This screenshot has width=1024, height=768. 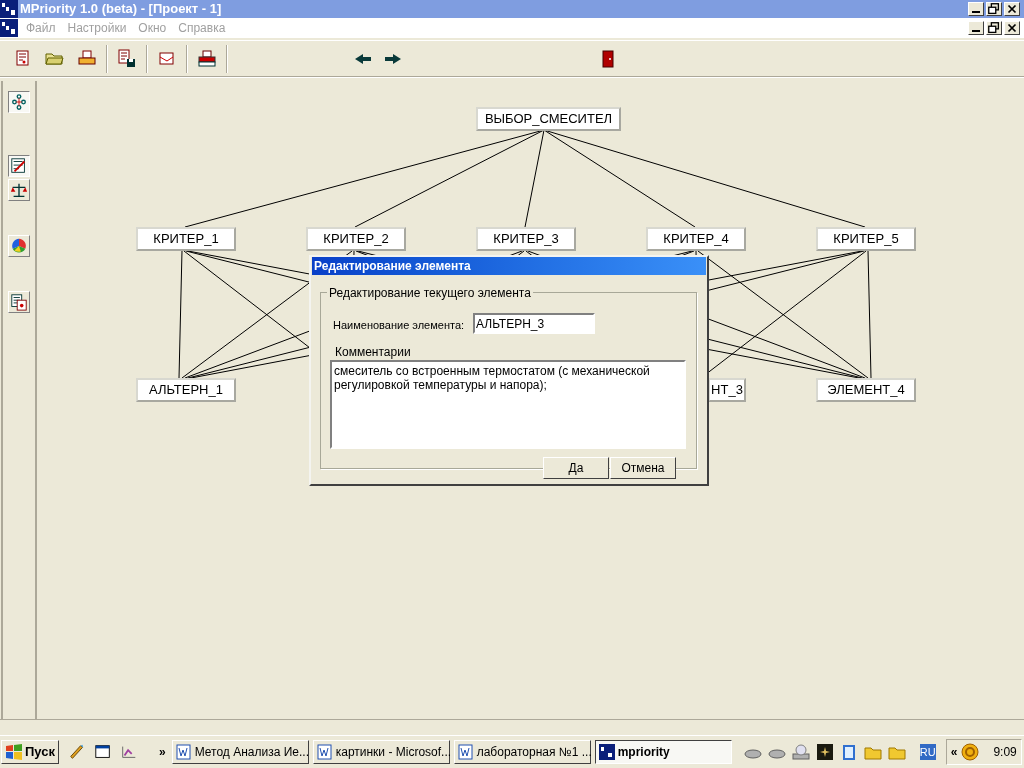 I want to click on window-title: MPriority 1.0 (beta) - [Проект - 1], so click(x=121, y=9).